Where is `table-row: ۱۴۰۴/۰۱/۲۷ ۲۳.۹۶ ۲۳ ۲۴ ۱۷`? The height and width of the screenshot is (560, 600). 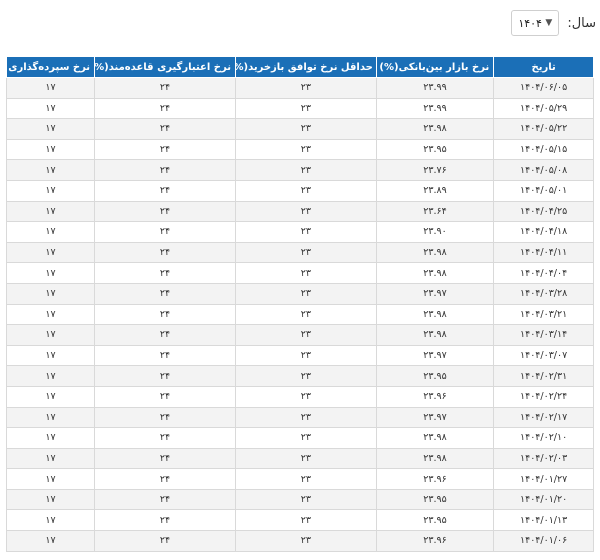
table-row: ۱۴۰۴/۰۱/۲۷ ۲۳.۹۶ ۲۳ ۲۴ ۱۷ is located at coordinates (299, 479).